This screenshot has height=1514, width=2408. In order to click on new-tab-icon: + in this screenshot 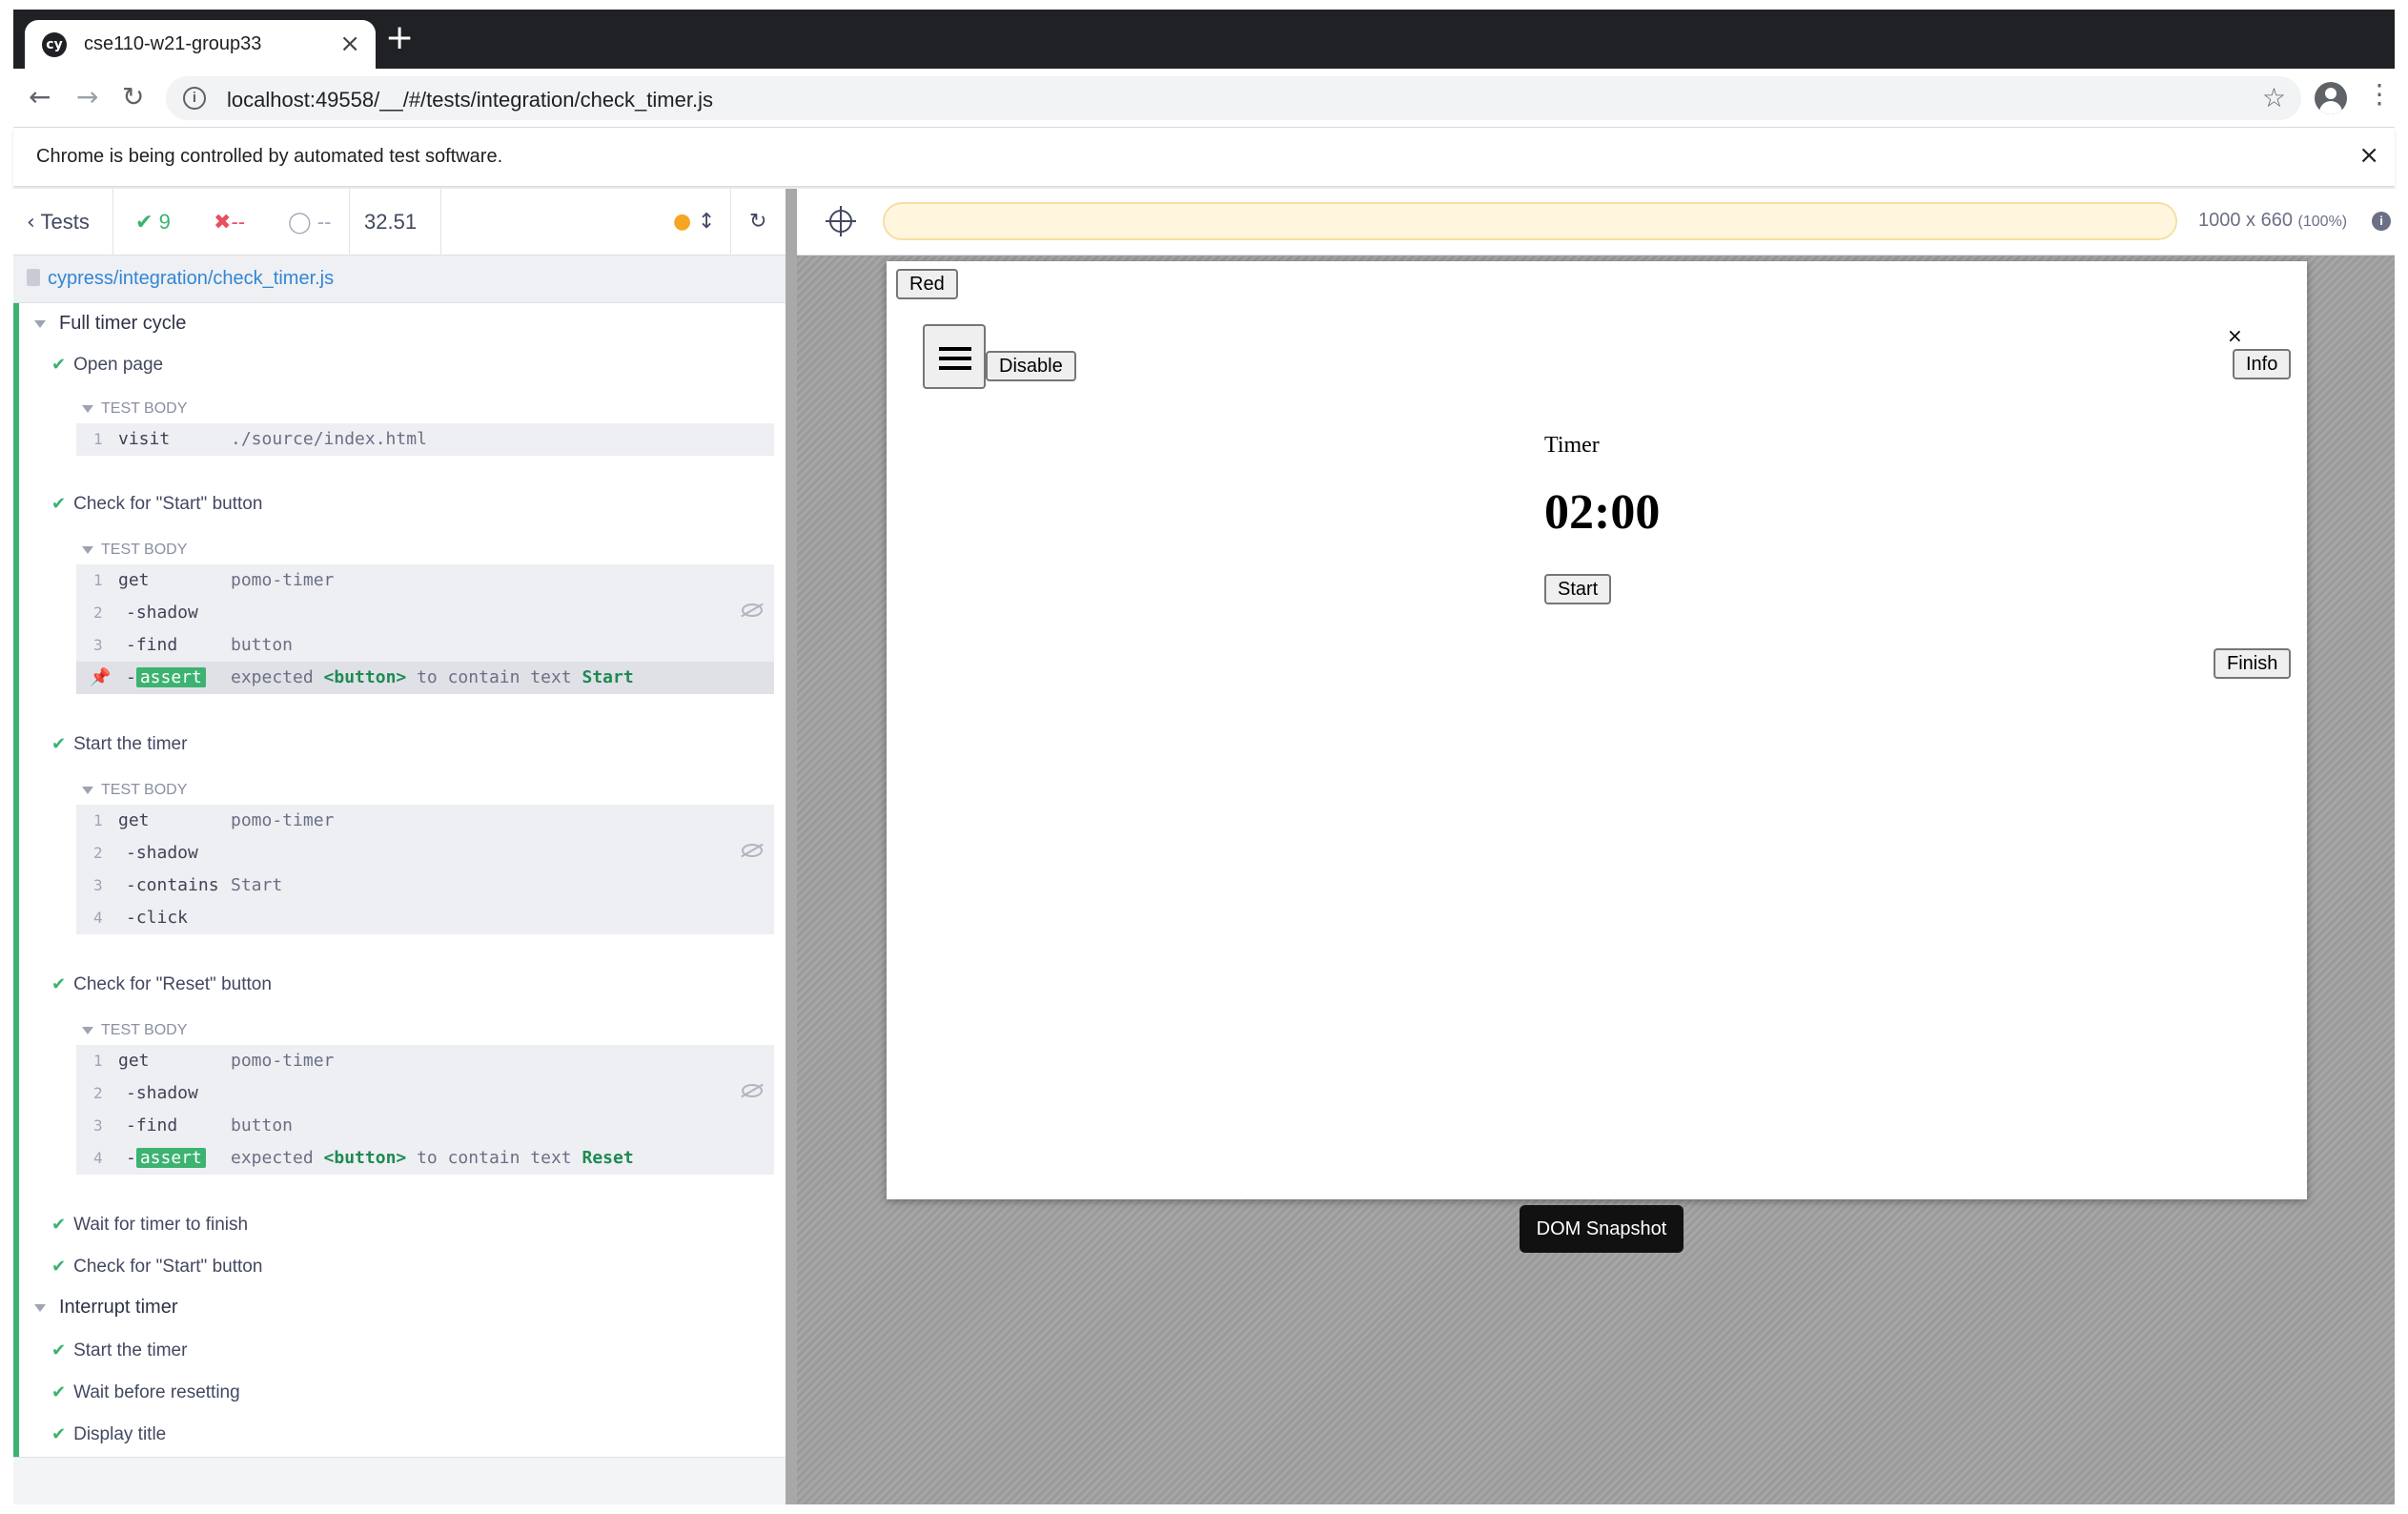, I will do `click(399, 38)`.